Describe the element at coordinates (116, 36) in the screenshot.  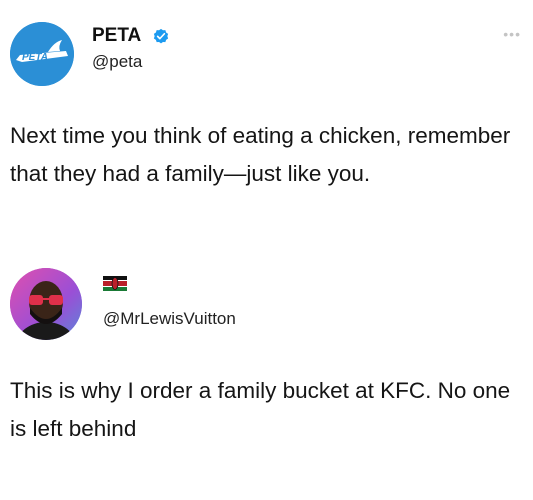
I see `display-name: PETA` at that location.